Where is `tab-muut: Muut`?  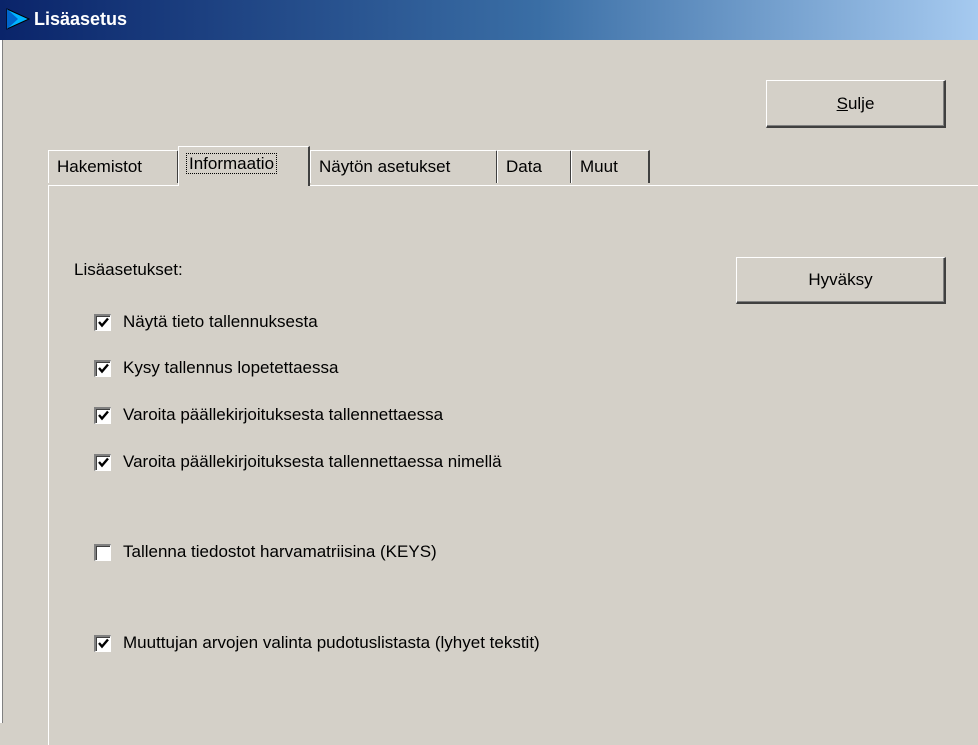
tab-muut: Muut is located at coordinates (610, 166).